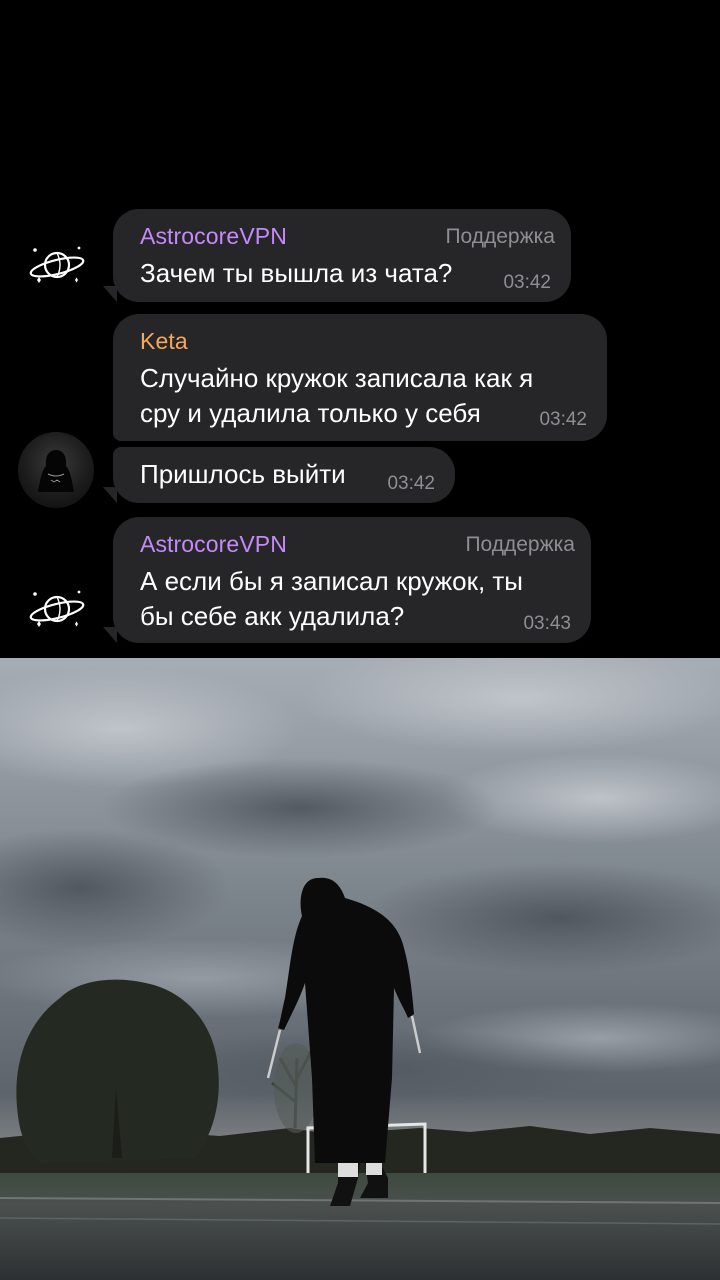  Describe the element at coordinates (547, 623) in the screenshot. I see `message-time: 03:43` at that location.